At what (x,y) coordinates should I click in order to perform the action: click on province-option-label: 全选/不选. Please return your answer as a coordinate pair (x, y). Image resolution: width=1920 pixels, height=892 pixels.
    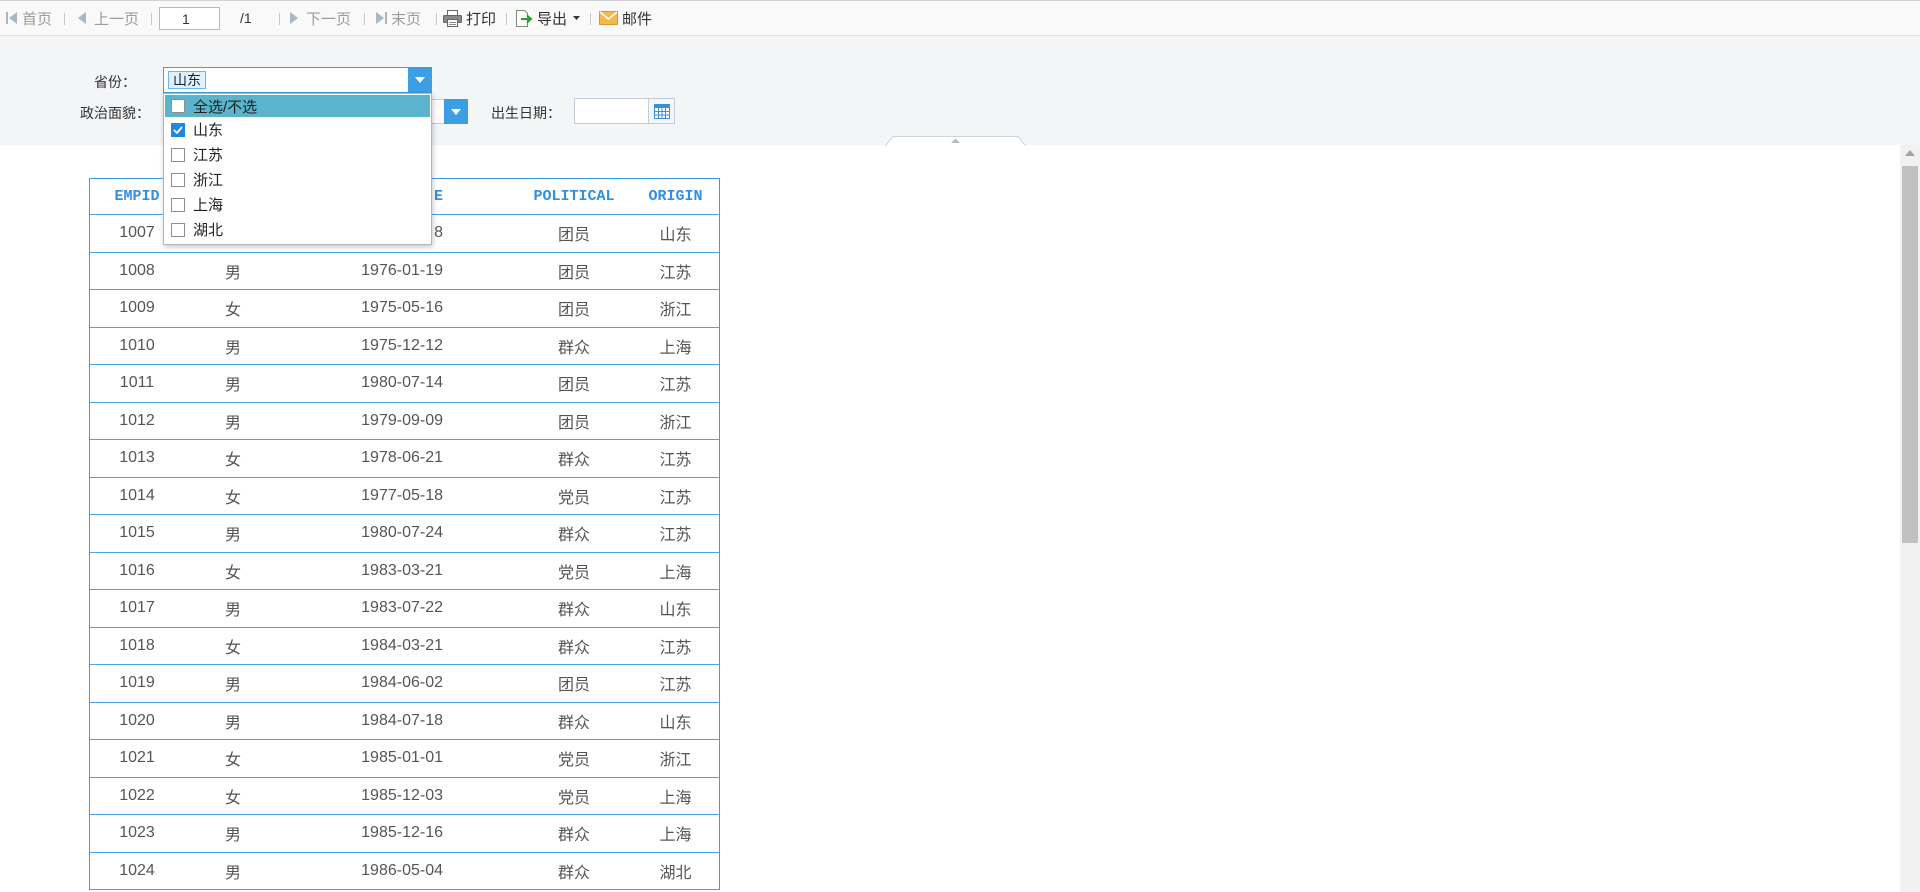
    Looking at the image, I should click on (225, 107).